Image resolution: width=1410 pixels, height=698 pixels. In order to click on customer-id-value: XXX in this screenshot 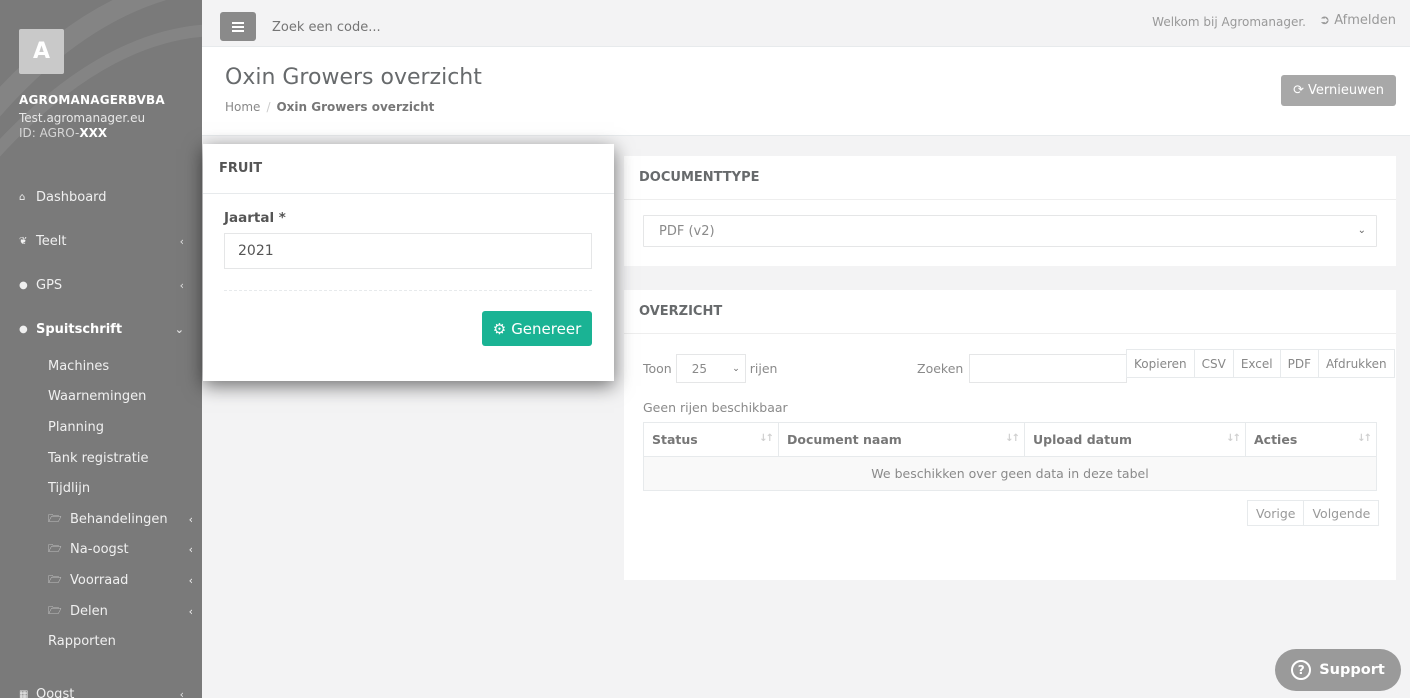, I will do `click(93, 133)`.